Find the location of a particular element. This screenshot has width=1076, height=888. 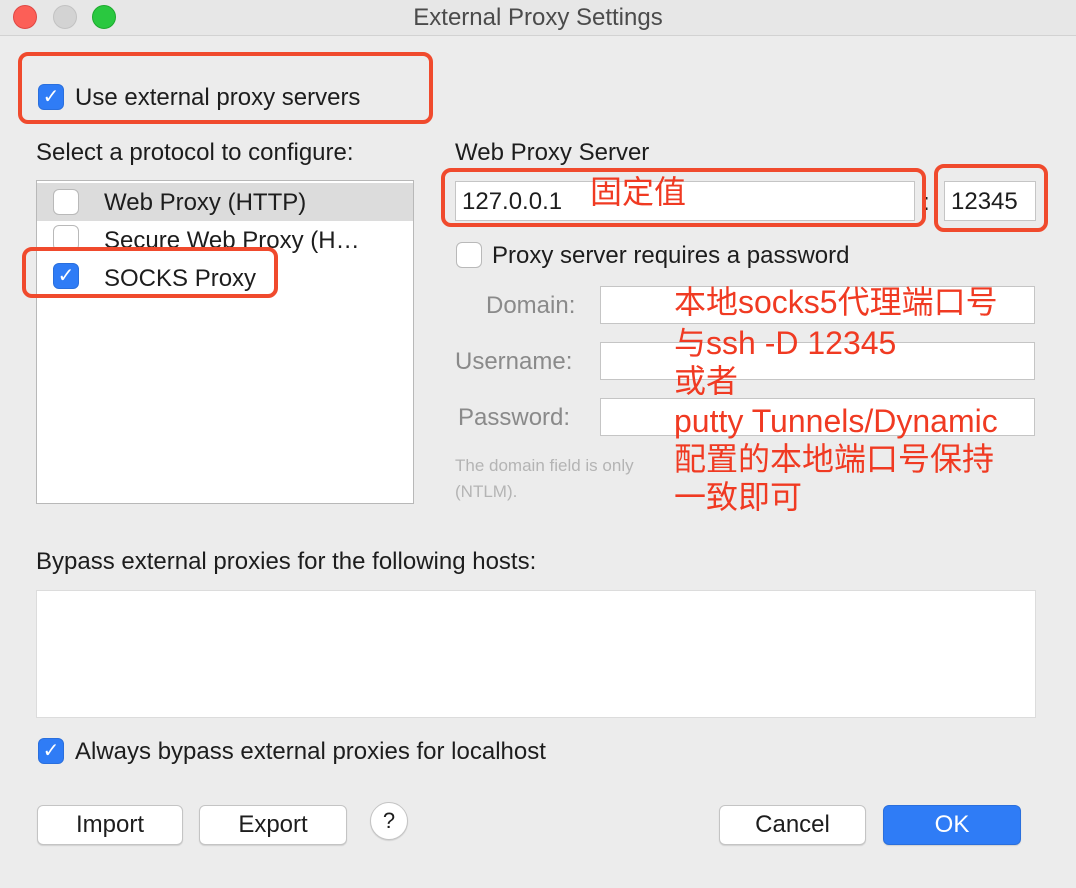

annotation-line: 与ssh -D 12345 is located at coordinates (785, 343).